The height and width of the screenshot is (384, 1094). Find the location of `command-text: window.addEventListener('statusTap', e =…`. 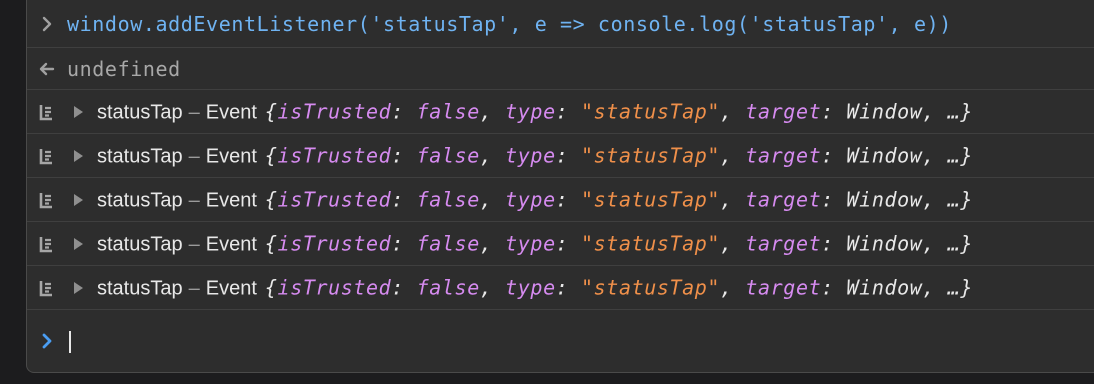

command-text: window.addEventListener('statusTap', e =… is located at coordinates (509, 24).